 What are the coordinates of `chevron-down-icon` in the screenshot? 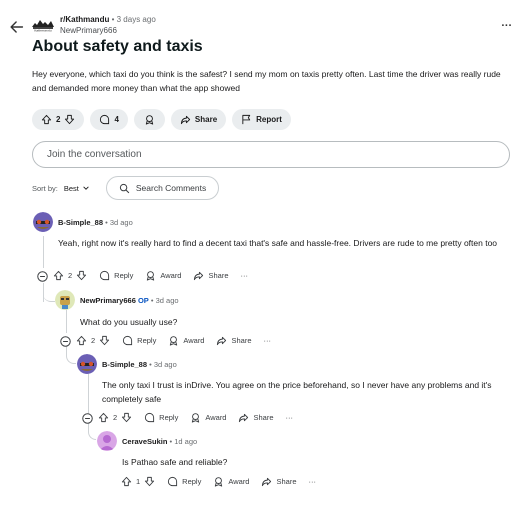 It's located at (86, 188).